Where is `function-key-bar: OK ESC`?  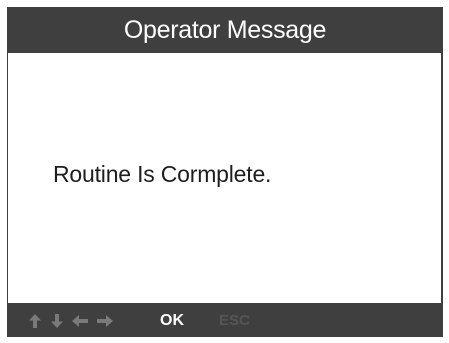
function-key-bar: OK ESC is located at coordinates (225, 320).